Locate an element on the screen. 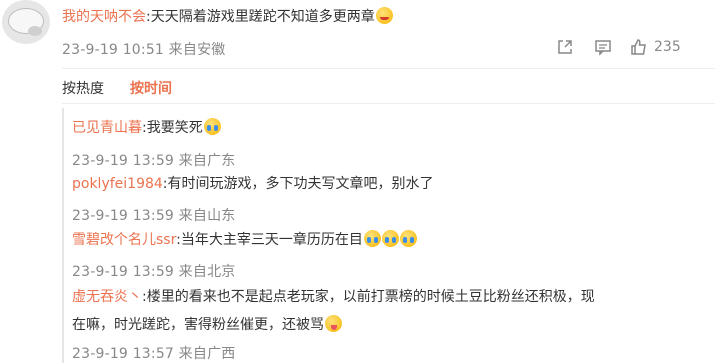  like-button: 235 is located at coordinates (655, 47).